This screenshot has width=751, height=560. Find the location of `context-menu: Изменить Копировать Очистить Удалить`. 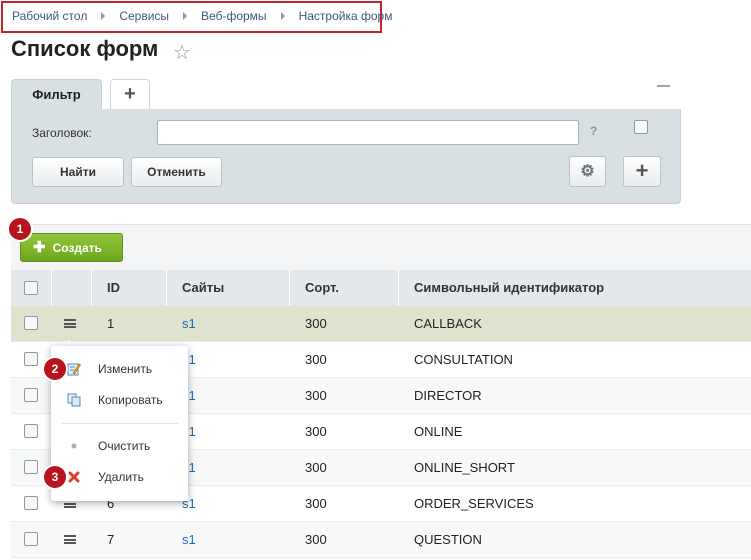

context-menu: Изменить Копировать Очистить Удалить is located at coordinates (119, 423).